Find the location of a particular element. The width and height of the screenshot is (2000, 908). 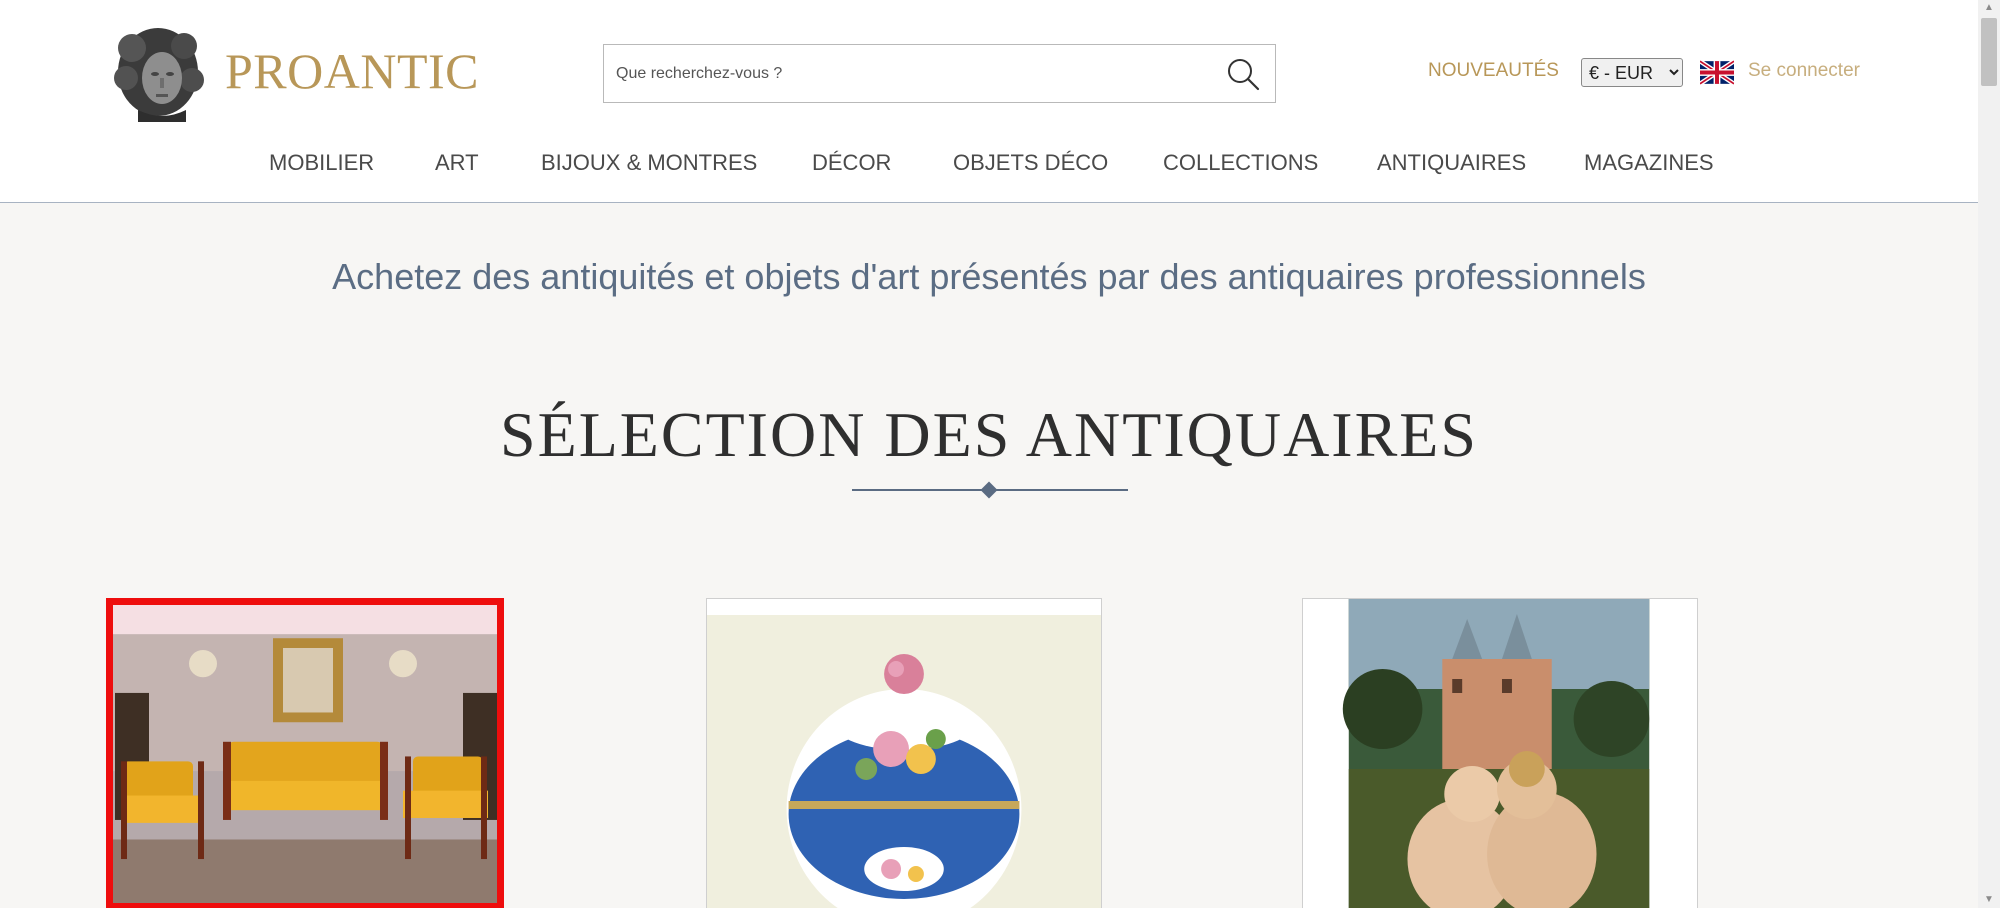

nav-item-magazines: MAGAZINES is located at coordinates (1649, 163).